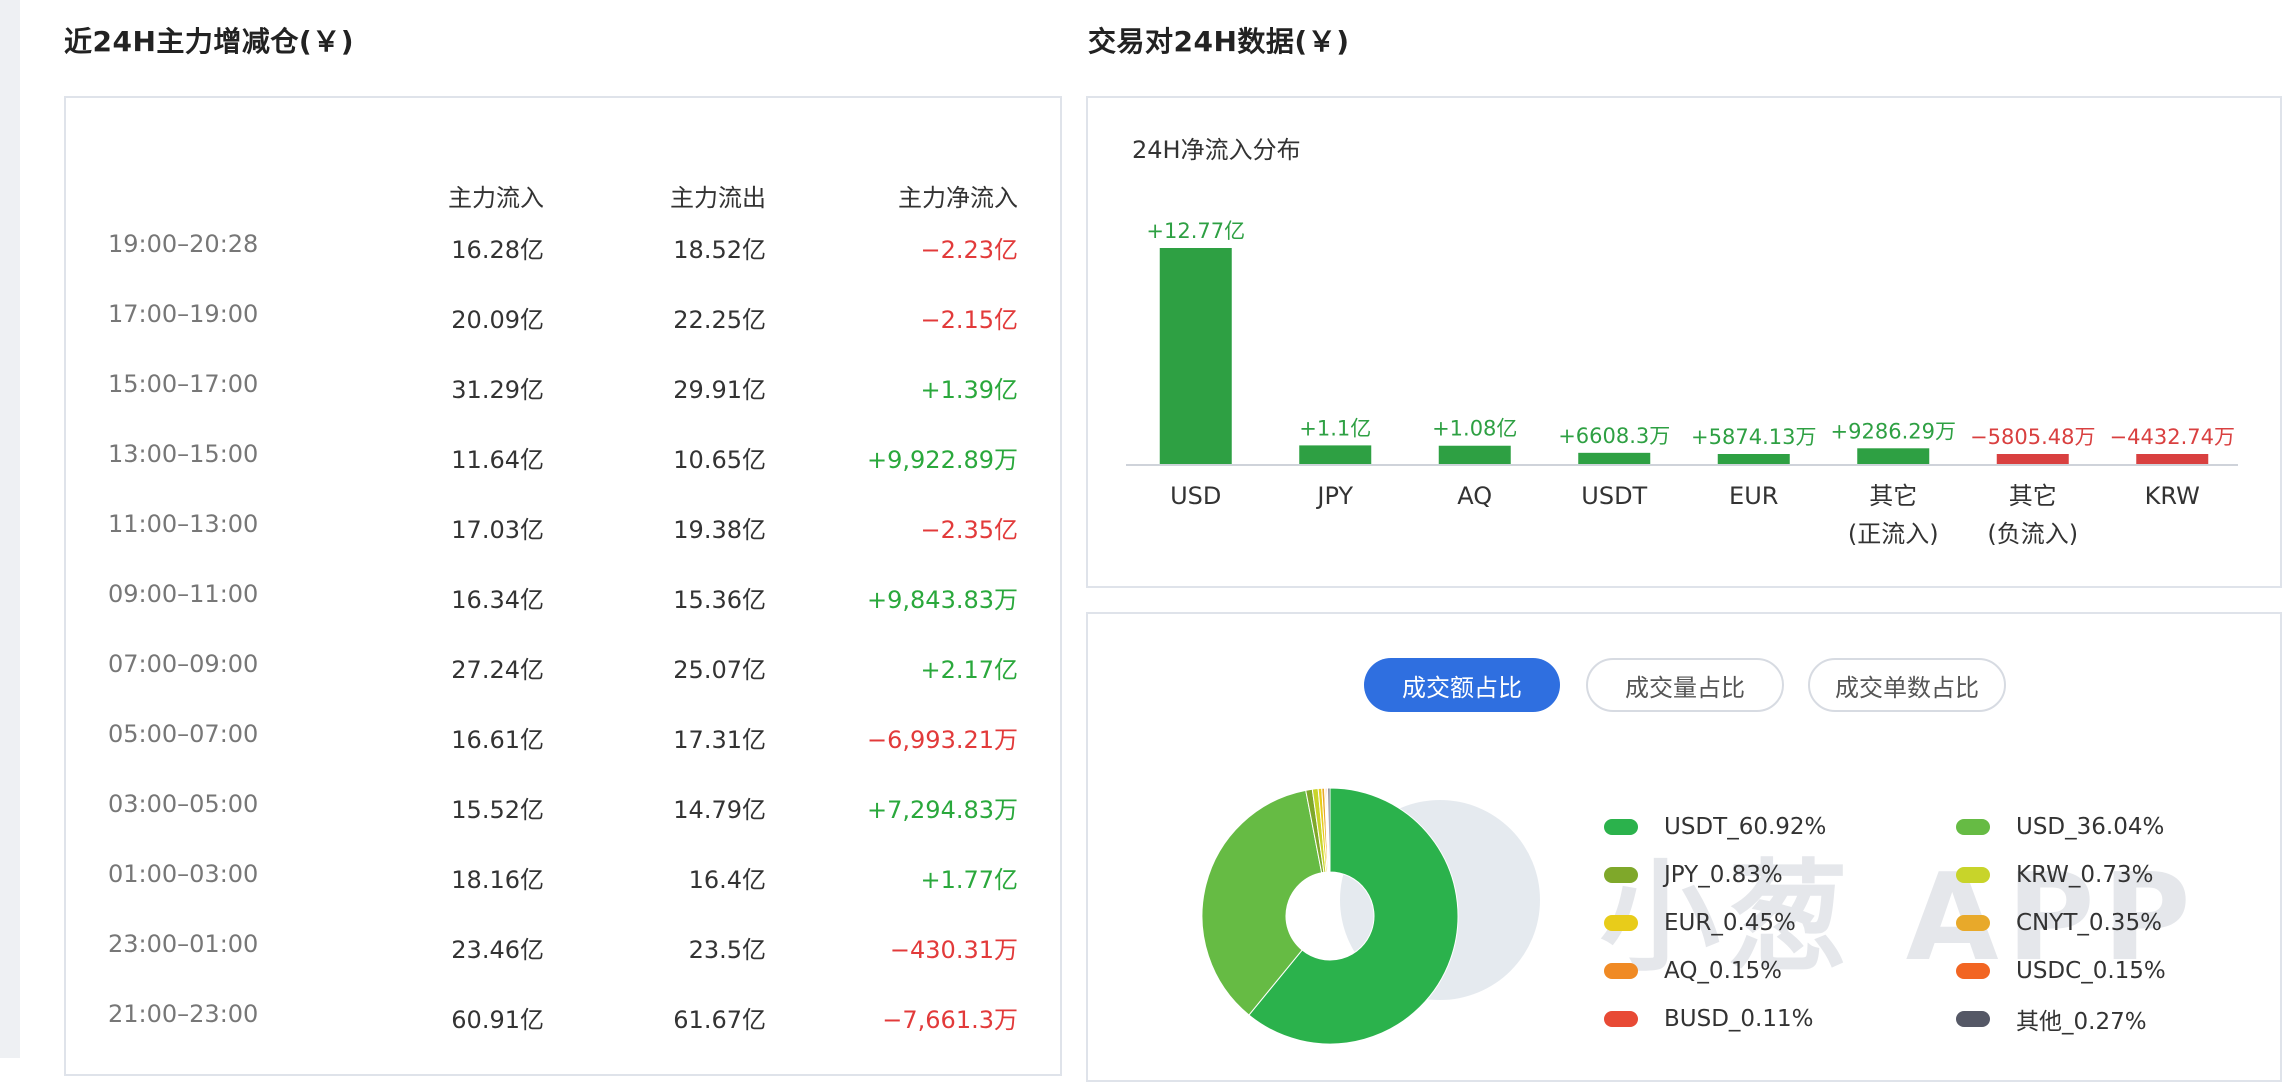  I want to click on category-label: AQ, so click(1474, 496).